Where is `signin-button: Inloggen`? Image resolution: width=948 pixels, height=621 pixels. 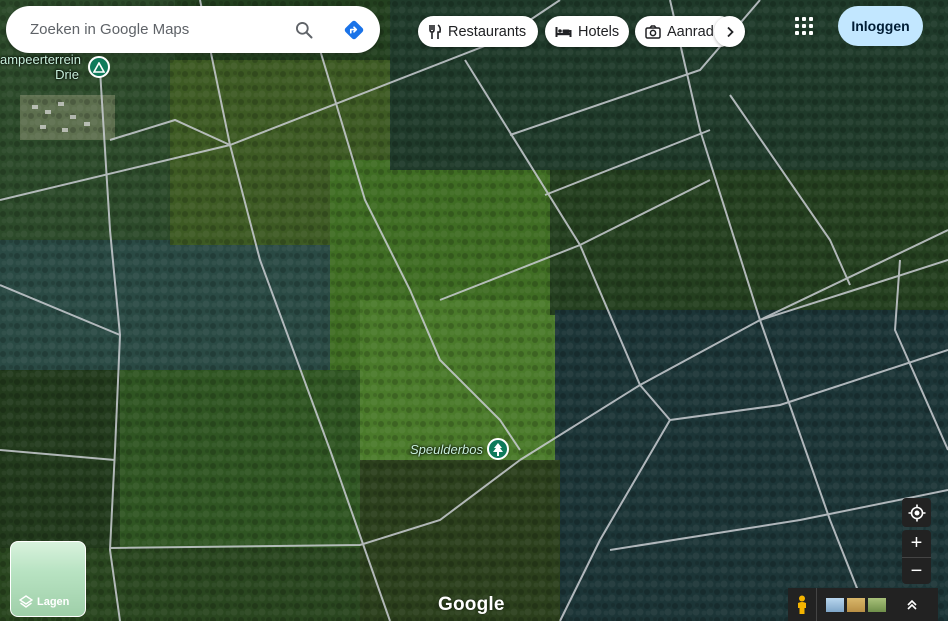 signin-button: Inloggen is located at coordinates (880, 26).